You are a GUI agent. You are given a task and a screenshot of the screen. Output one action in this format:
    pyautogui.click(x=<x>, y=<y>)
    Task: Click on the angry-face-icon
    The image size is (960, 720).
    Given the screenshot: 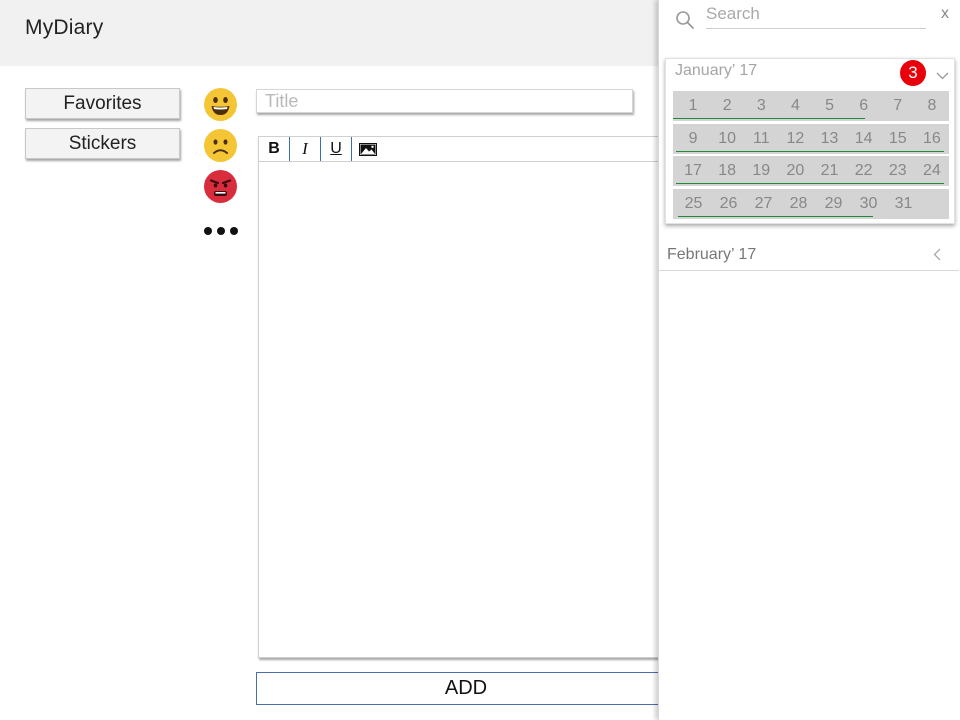 What is the action you would take?
    pyautogui.click(x=220, y=186)
    